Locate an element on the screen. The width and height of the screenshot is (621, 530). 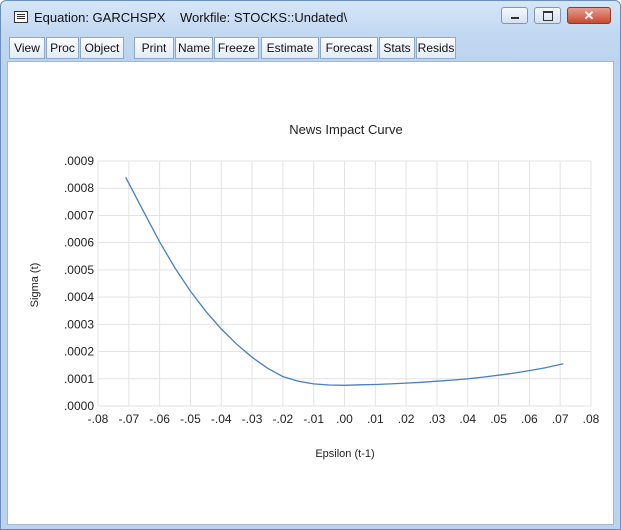
estimate-button: Estimate is located at coordinates (290, 48).